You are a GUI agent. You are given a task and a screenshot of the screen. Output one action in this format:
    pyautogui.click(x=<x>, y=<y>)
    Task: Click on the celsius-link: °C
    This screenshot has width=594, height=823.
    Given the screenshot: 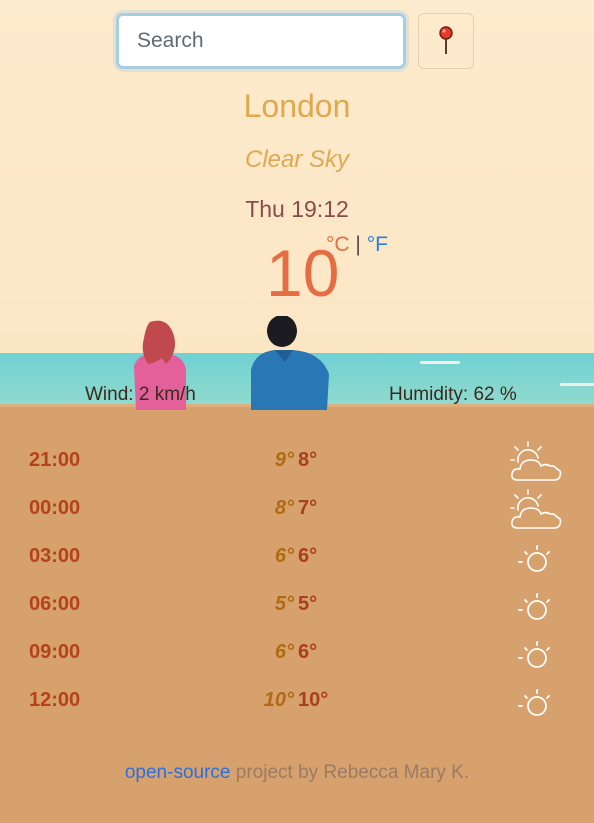 What is the action you would take?
    pyautogui.click(x=338, y=244)
    